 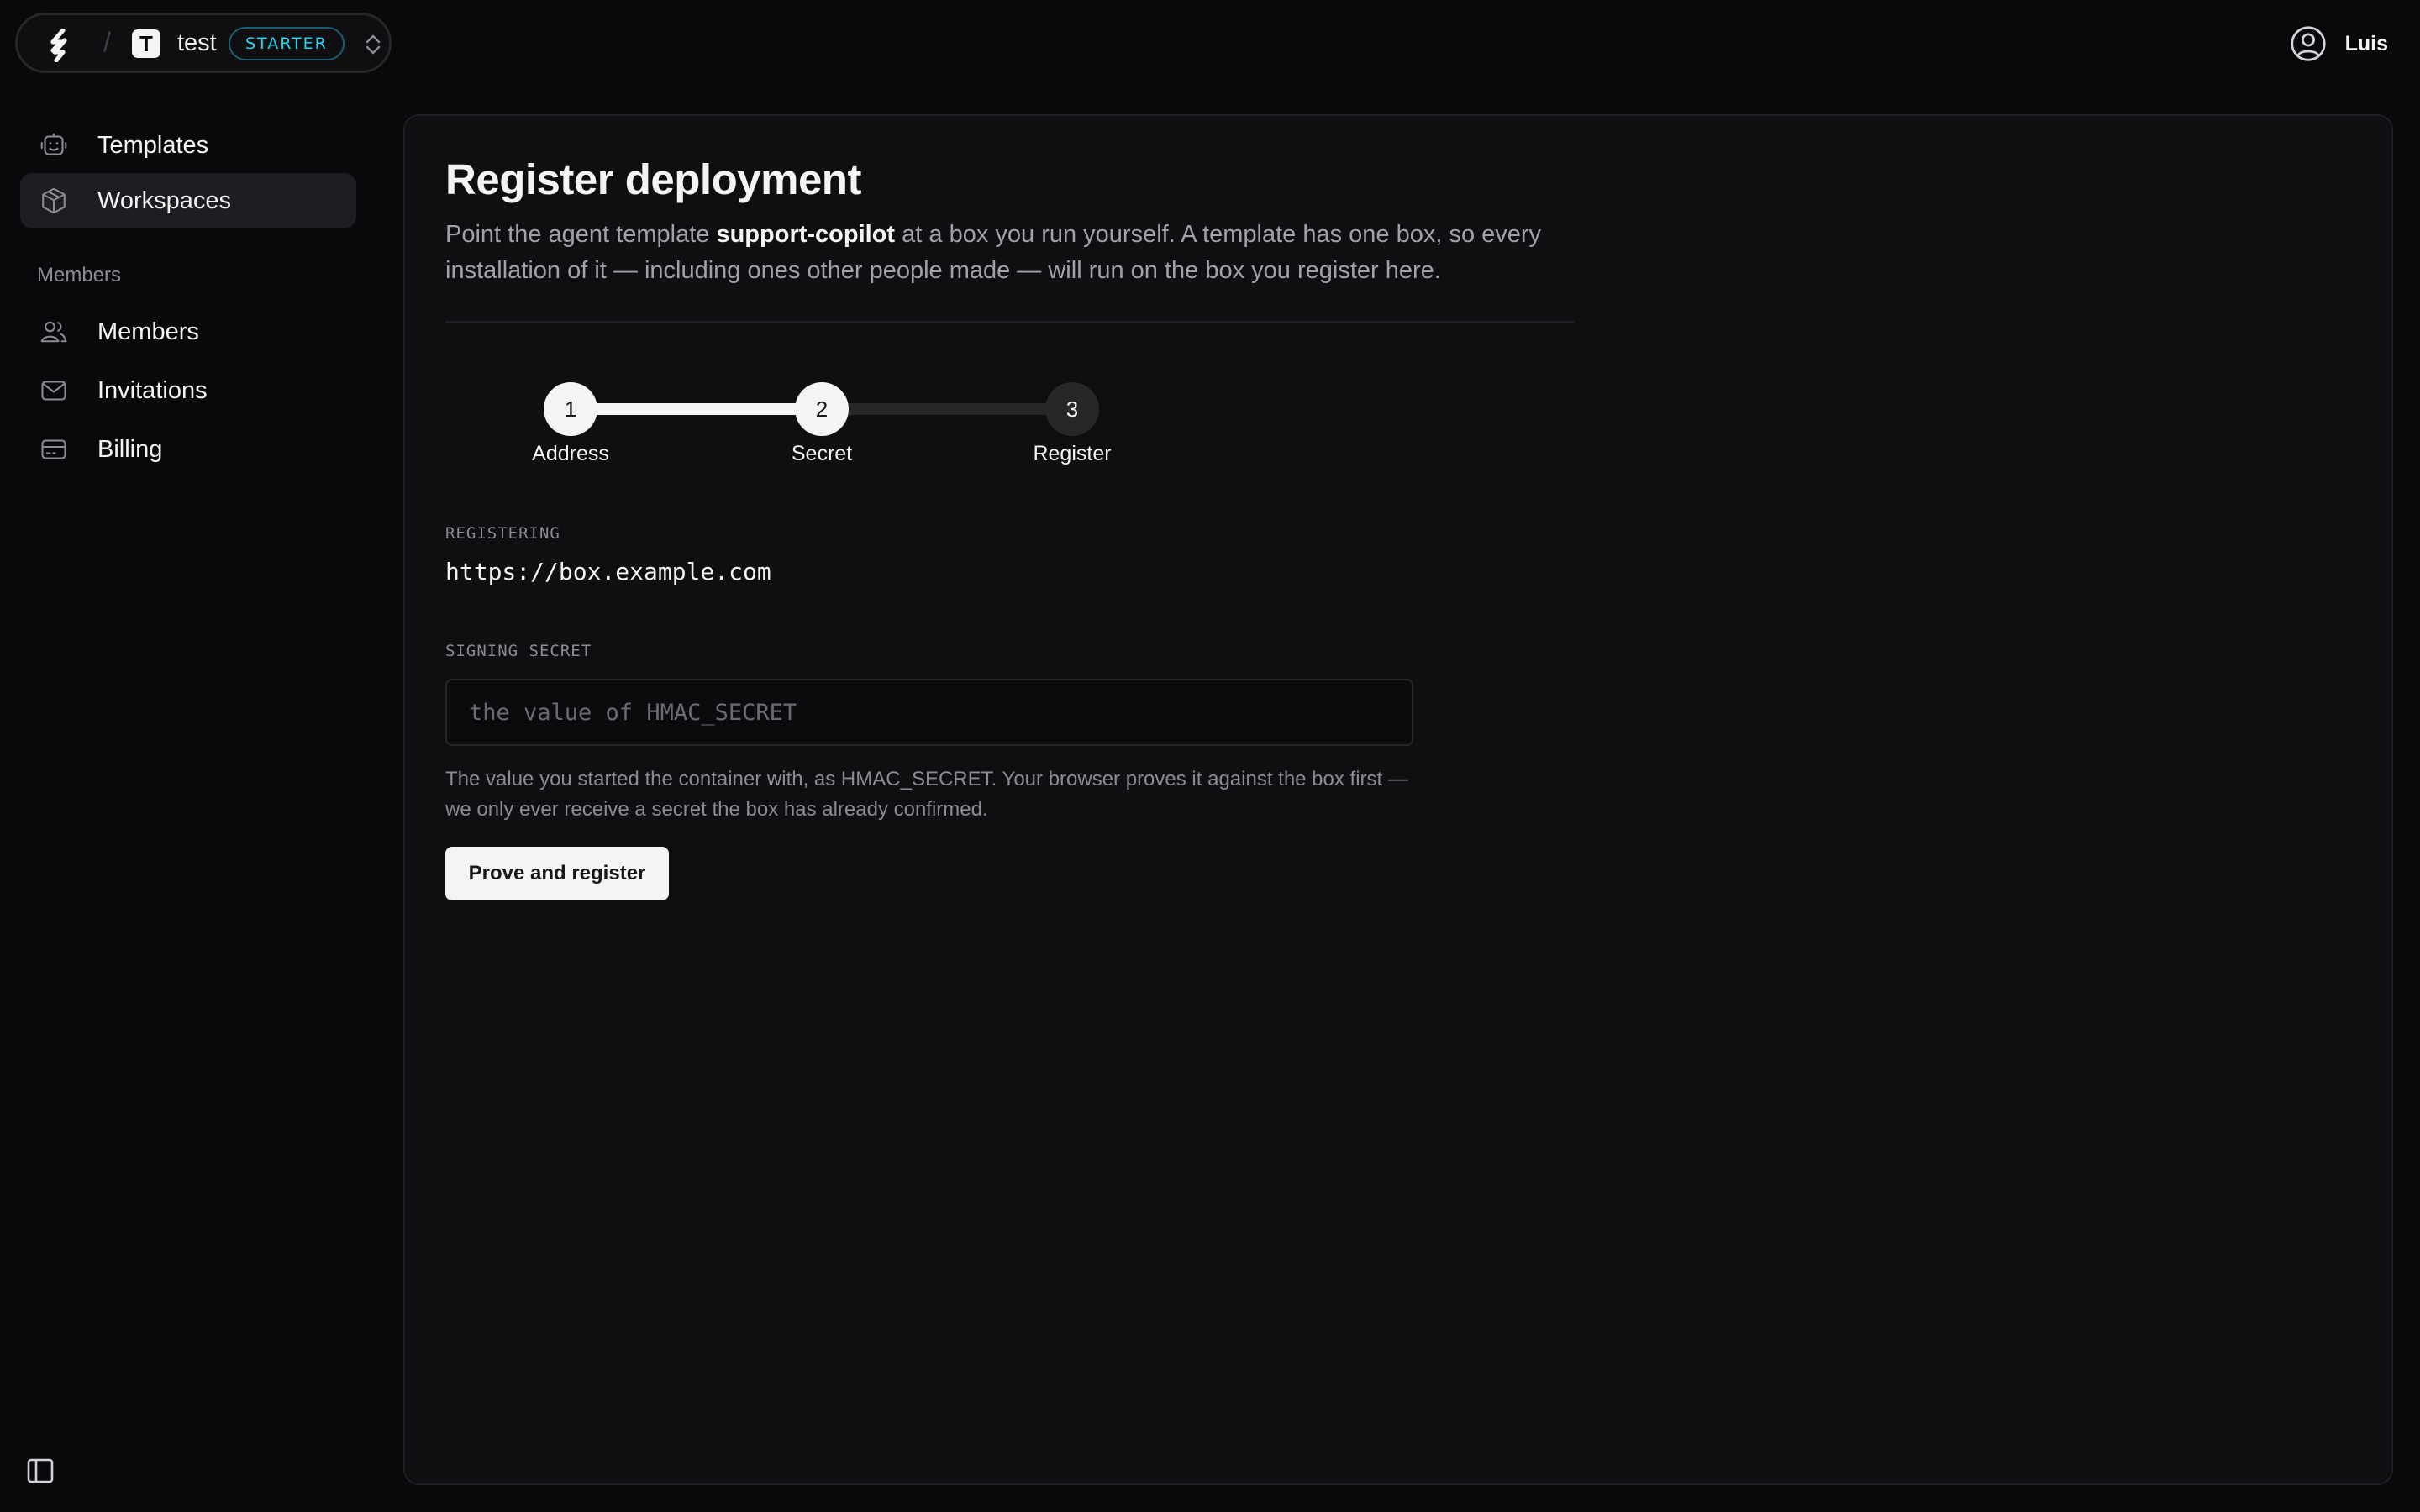 I want to click on workspace-avatar: T, so click(x=146, y=43).